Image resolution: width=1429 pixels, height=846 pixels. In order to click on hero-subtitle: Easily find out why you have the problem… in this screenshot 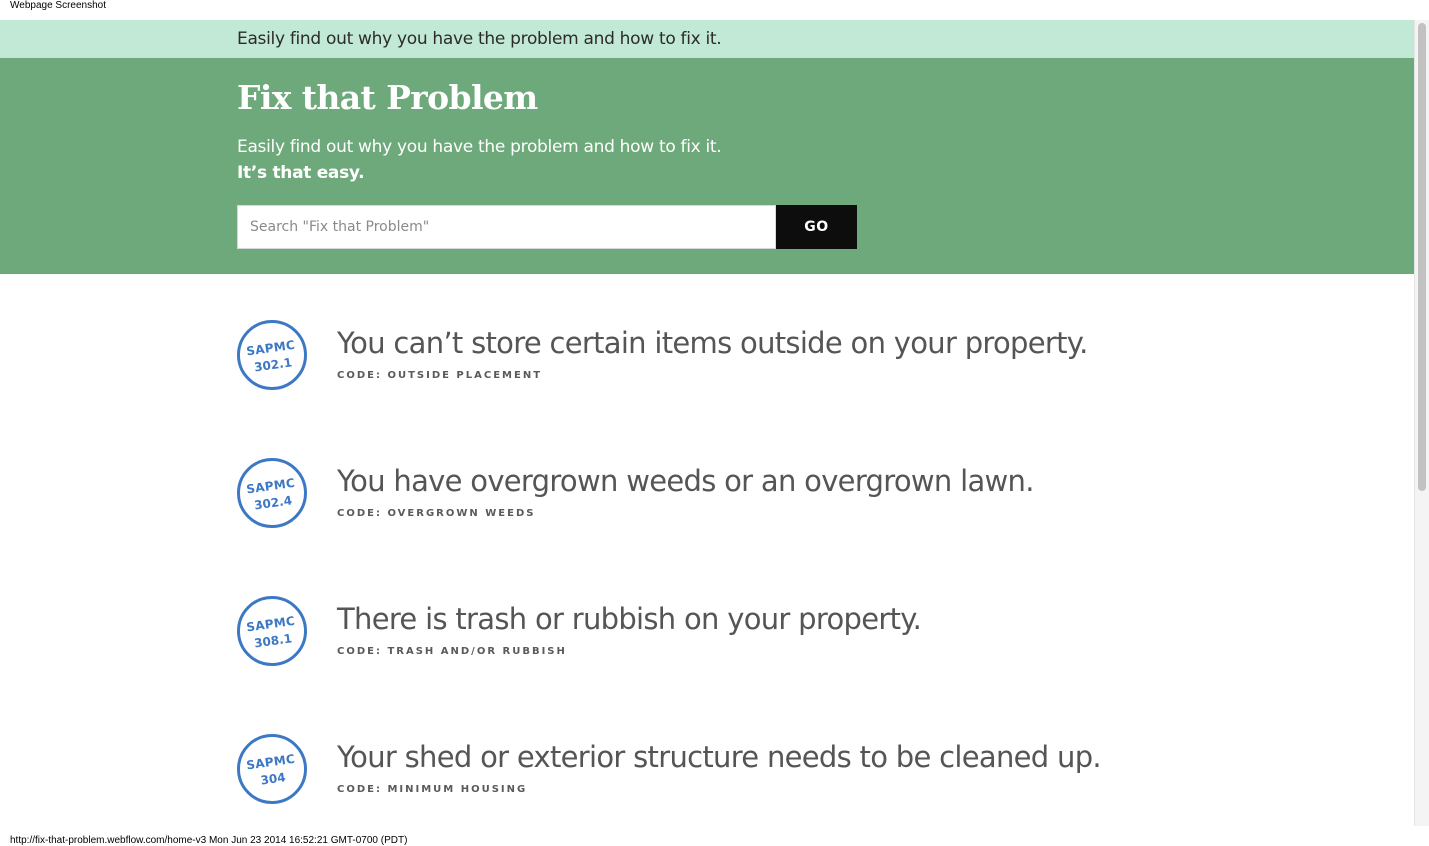, I will do `click(479, 147)`.